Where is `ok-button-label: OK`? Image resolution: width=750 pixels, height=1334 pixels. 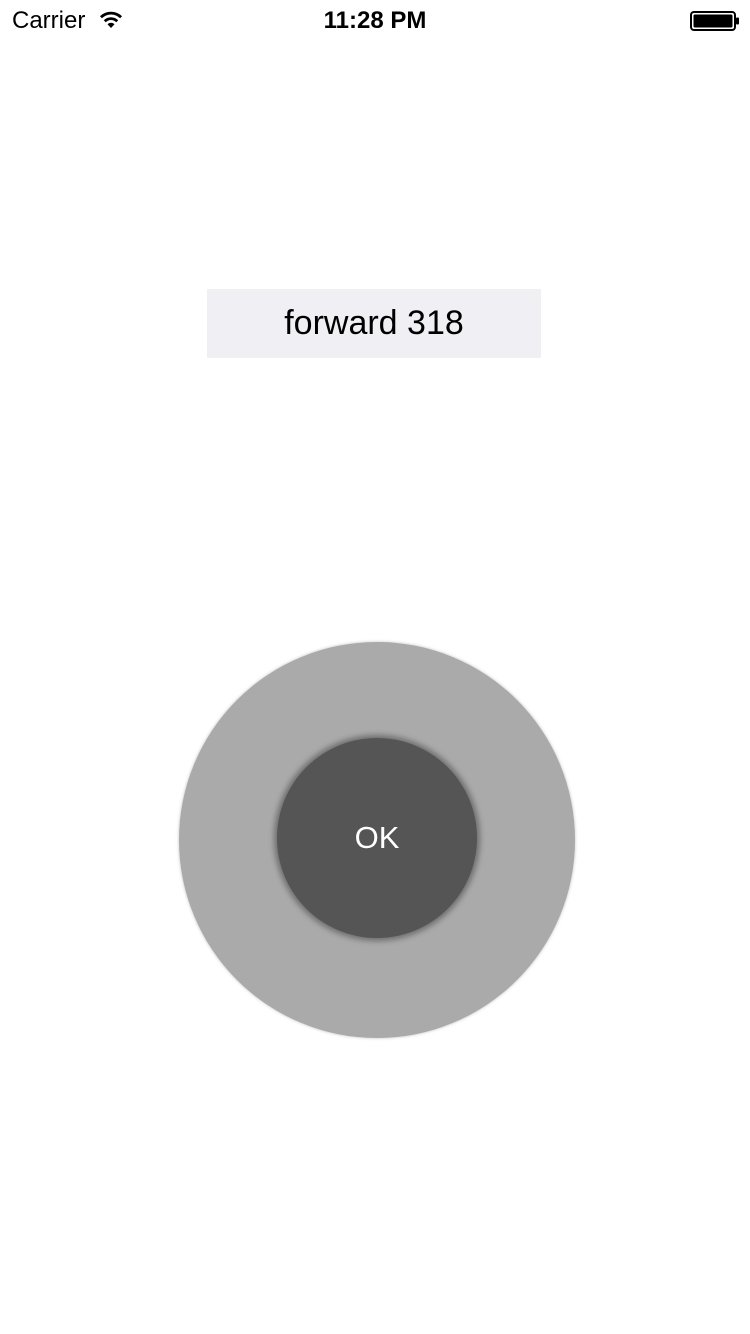
ok-button-label: OK is located at coordinates (377, 837).